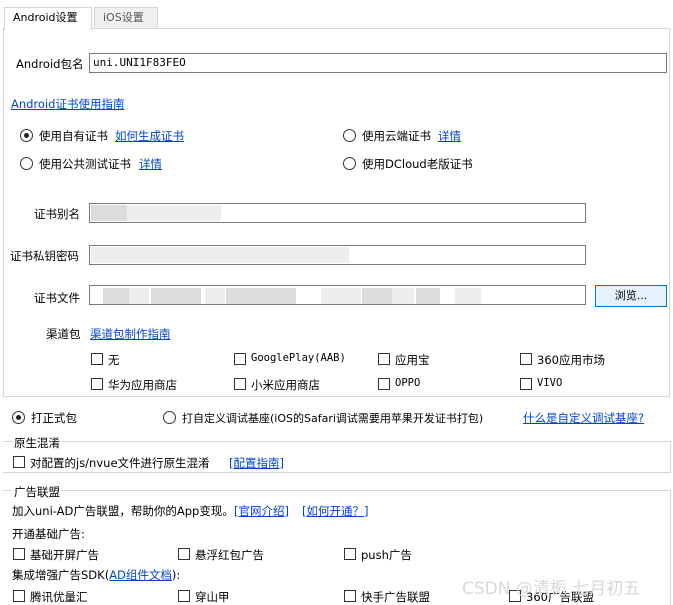 The height and width of the screenshot is (605, 673). What do you see at coordinates (57, 214) in the screenshot?
I see `cert-alias-label: 证书别名` at bounding box center [57, 214].